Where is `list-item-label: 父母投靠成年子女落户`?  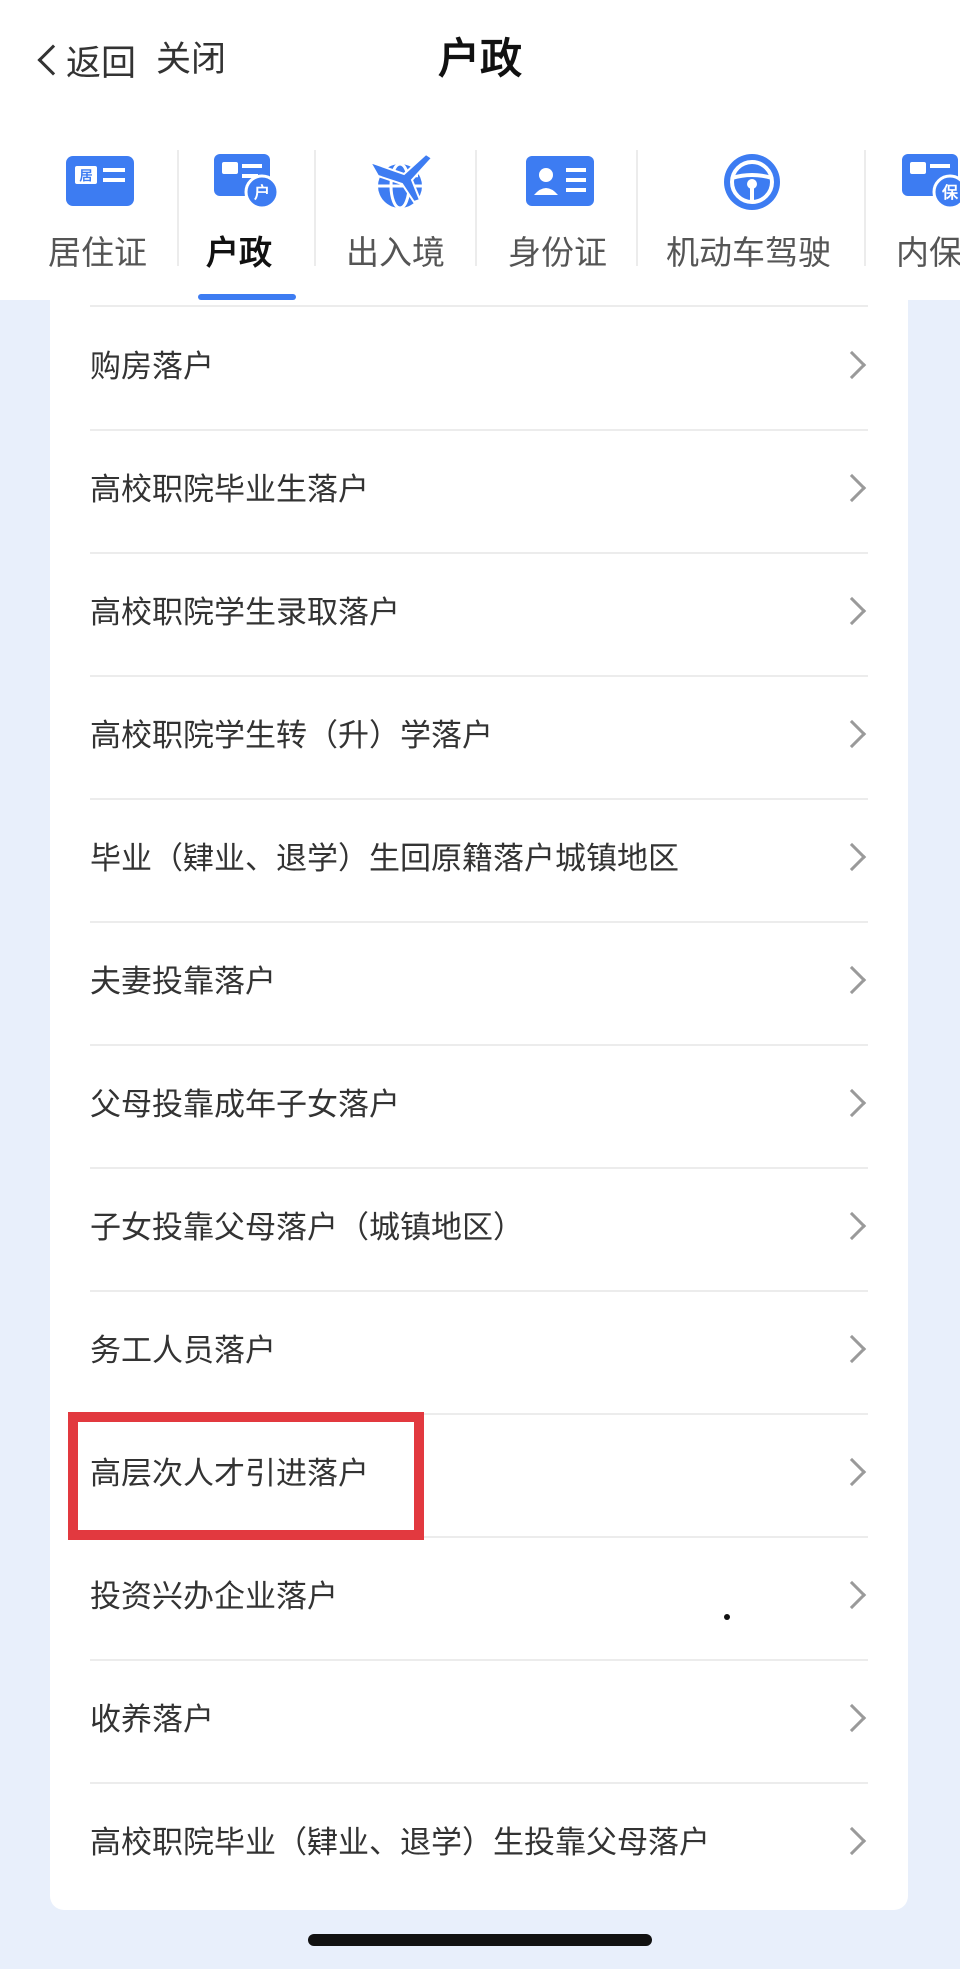 list-item-label: 父母投靠成年子女落户 is located at coordinates (245, 1105).